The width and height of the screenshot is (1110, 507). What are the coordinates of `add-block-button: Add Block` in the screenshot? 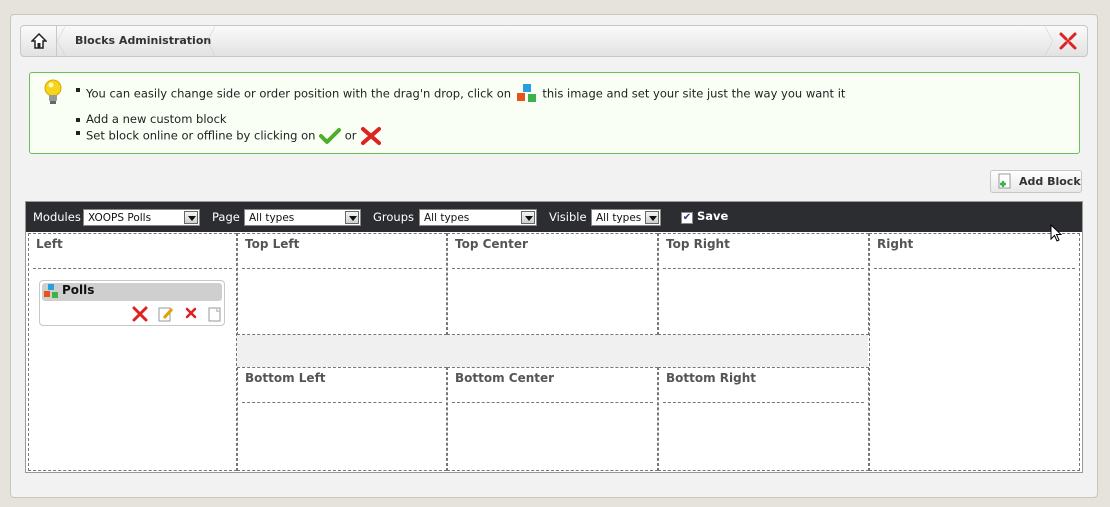 It's located at (1036, 181).